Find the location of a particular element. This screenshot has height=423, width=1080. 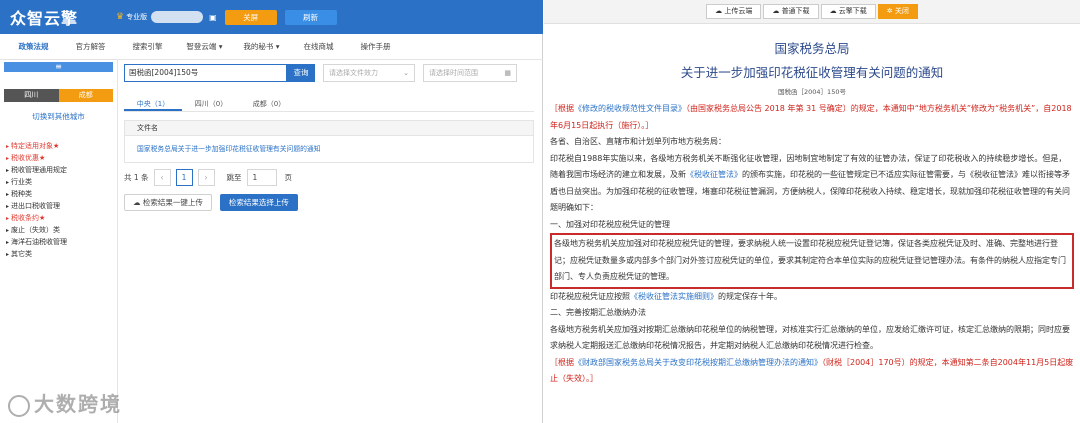

document-toolbar: ☁ 上传云端 ☁ 普通下载 ☁ 云擎下载 ✲ 关闭 is located at coordinates (812, 12).